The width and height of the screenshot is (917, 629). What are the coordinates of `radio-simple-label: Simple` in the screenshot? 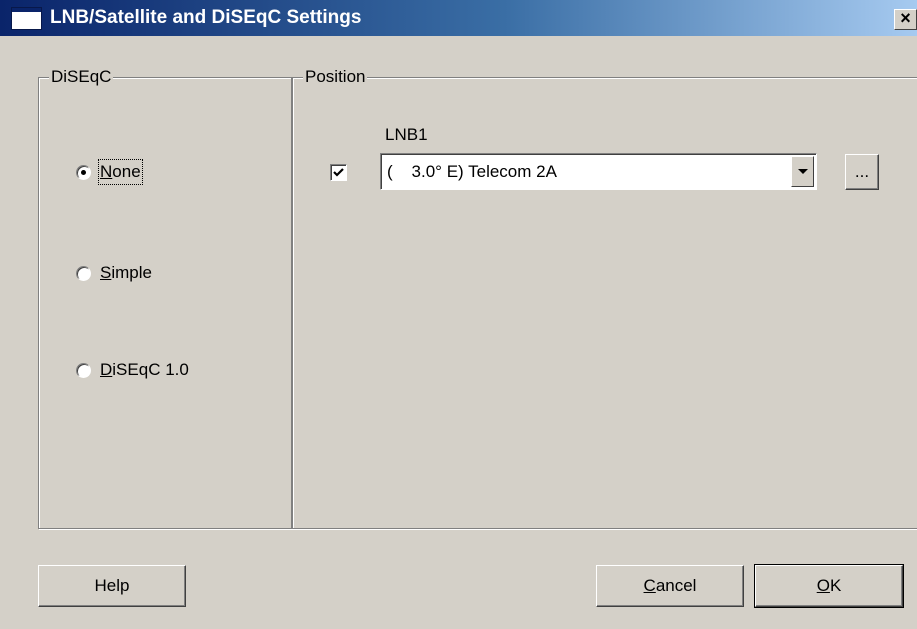 It's located at (126, 273).